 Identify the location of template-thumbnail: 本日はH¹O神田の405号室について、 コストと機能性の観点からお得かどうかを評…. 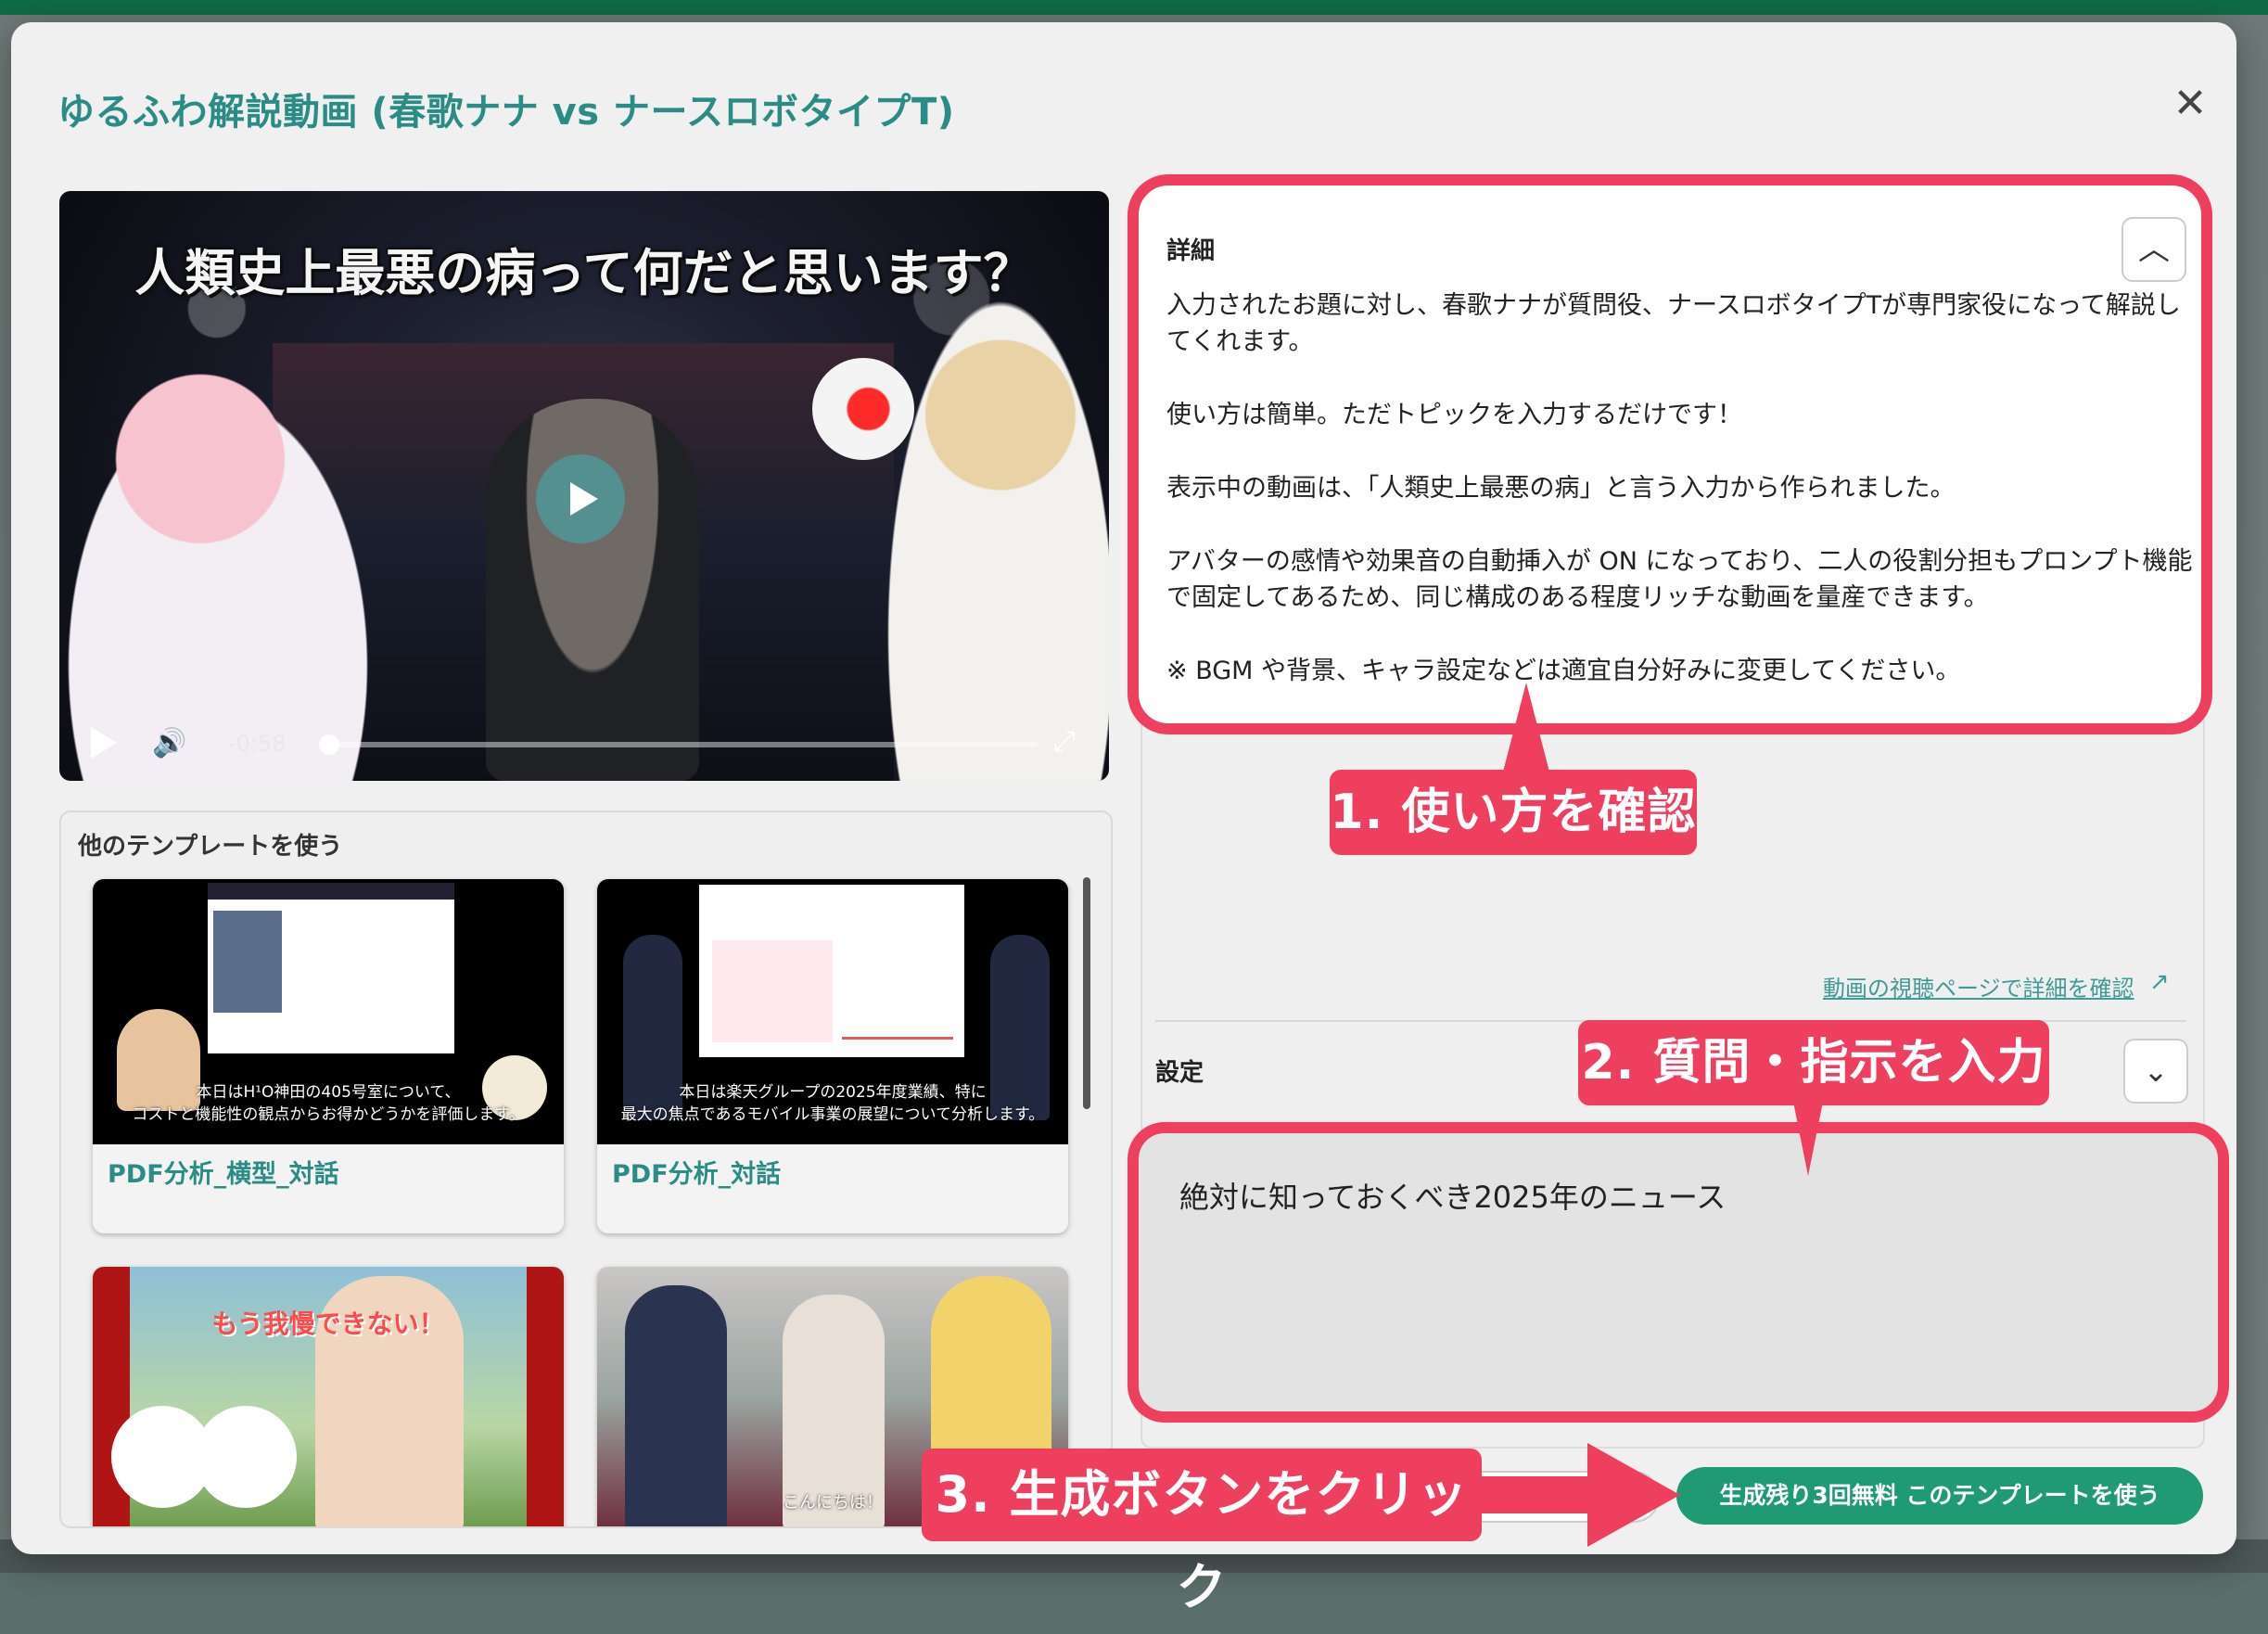
(328, 1011).